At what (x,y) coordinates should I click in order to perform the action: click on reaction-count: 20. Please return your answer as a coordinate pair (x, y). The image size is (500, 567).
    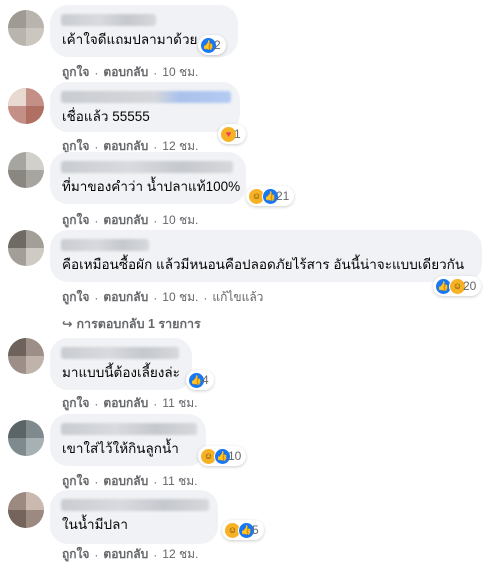
    Looking at the image, I should click on (470, 286).